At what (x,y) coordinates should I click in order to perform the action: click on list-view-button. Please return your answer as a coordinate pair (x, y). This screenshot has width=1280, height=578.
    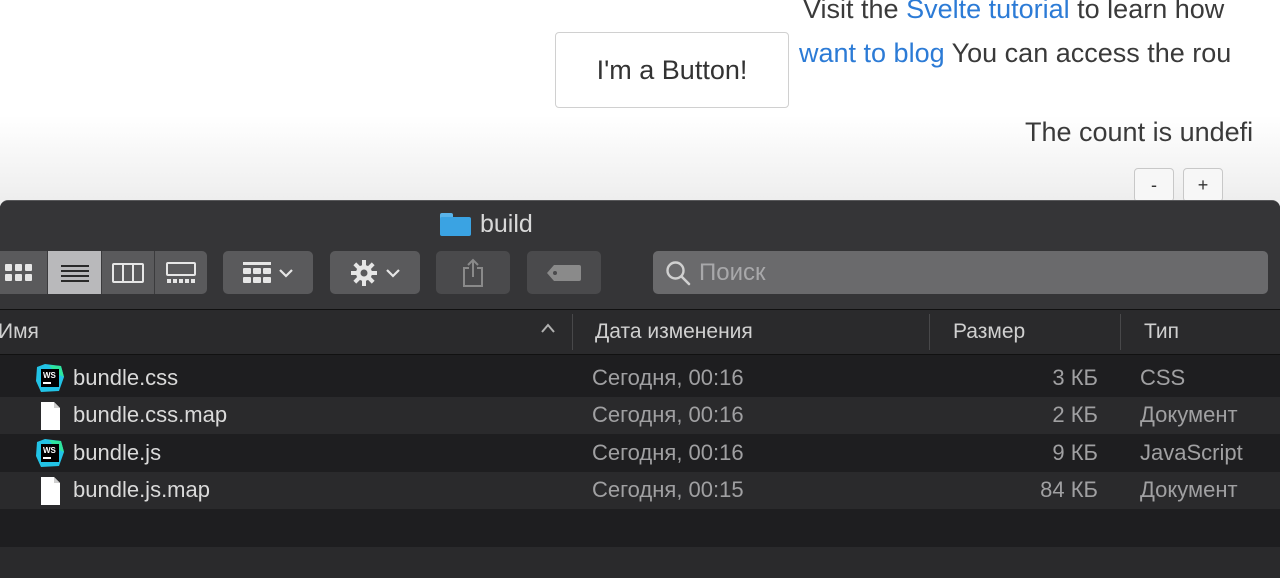
    Looking at the image, I should click on (74, 272).